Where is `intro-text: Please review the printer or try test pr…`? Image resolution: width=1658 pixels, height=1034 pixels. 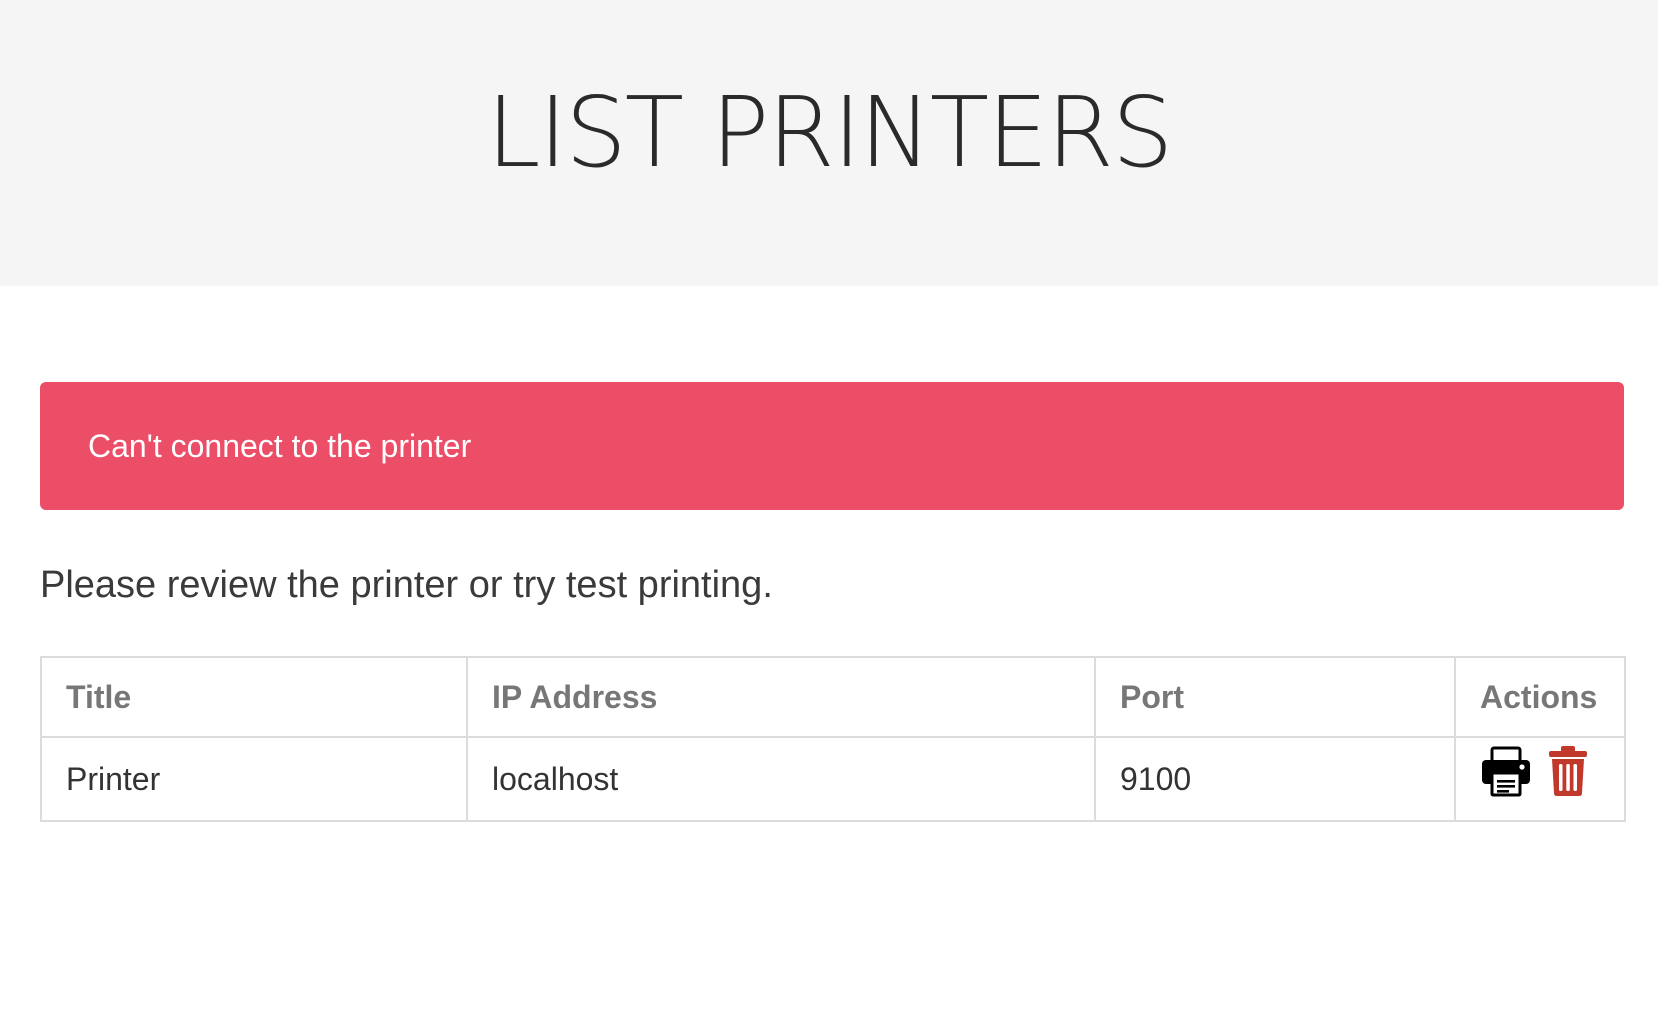 intro-text: Please review the printer or try test pr… is located at coordinates (406, 585).